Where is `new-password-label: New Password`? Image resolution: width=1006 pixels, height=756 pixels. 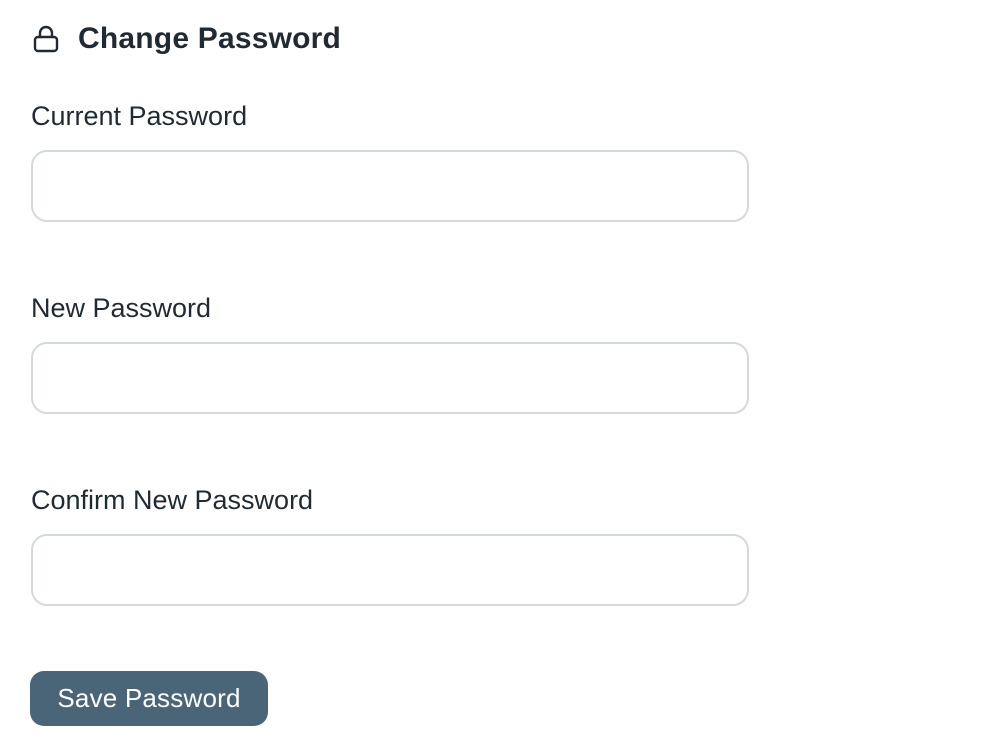
new-password-label: New Password is located at coordinates (121, 308).